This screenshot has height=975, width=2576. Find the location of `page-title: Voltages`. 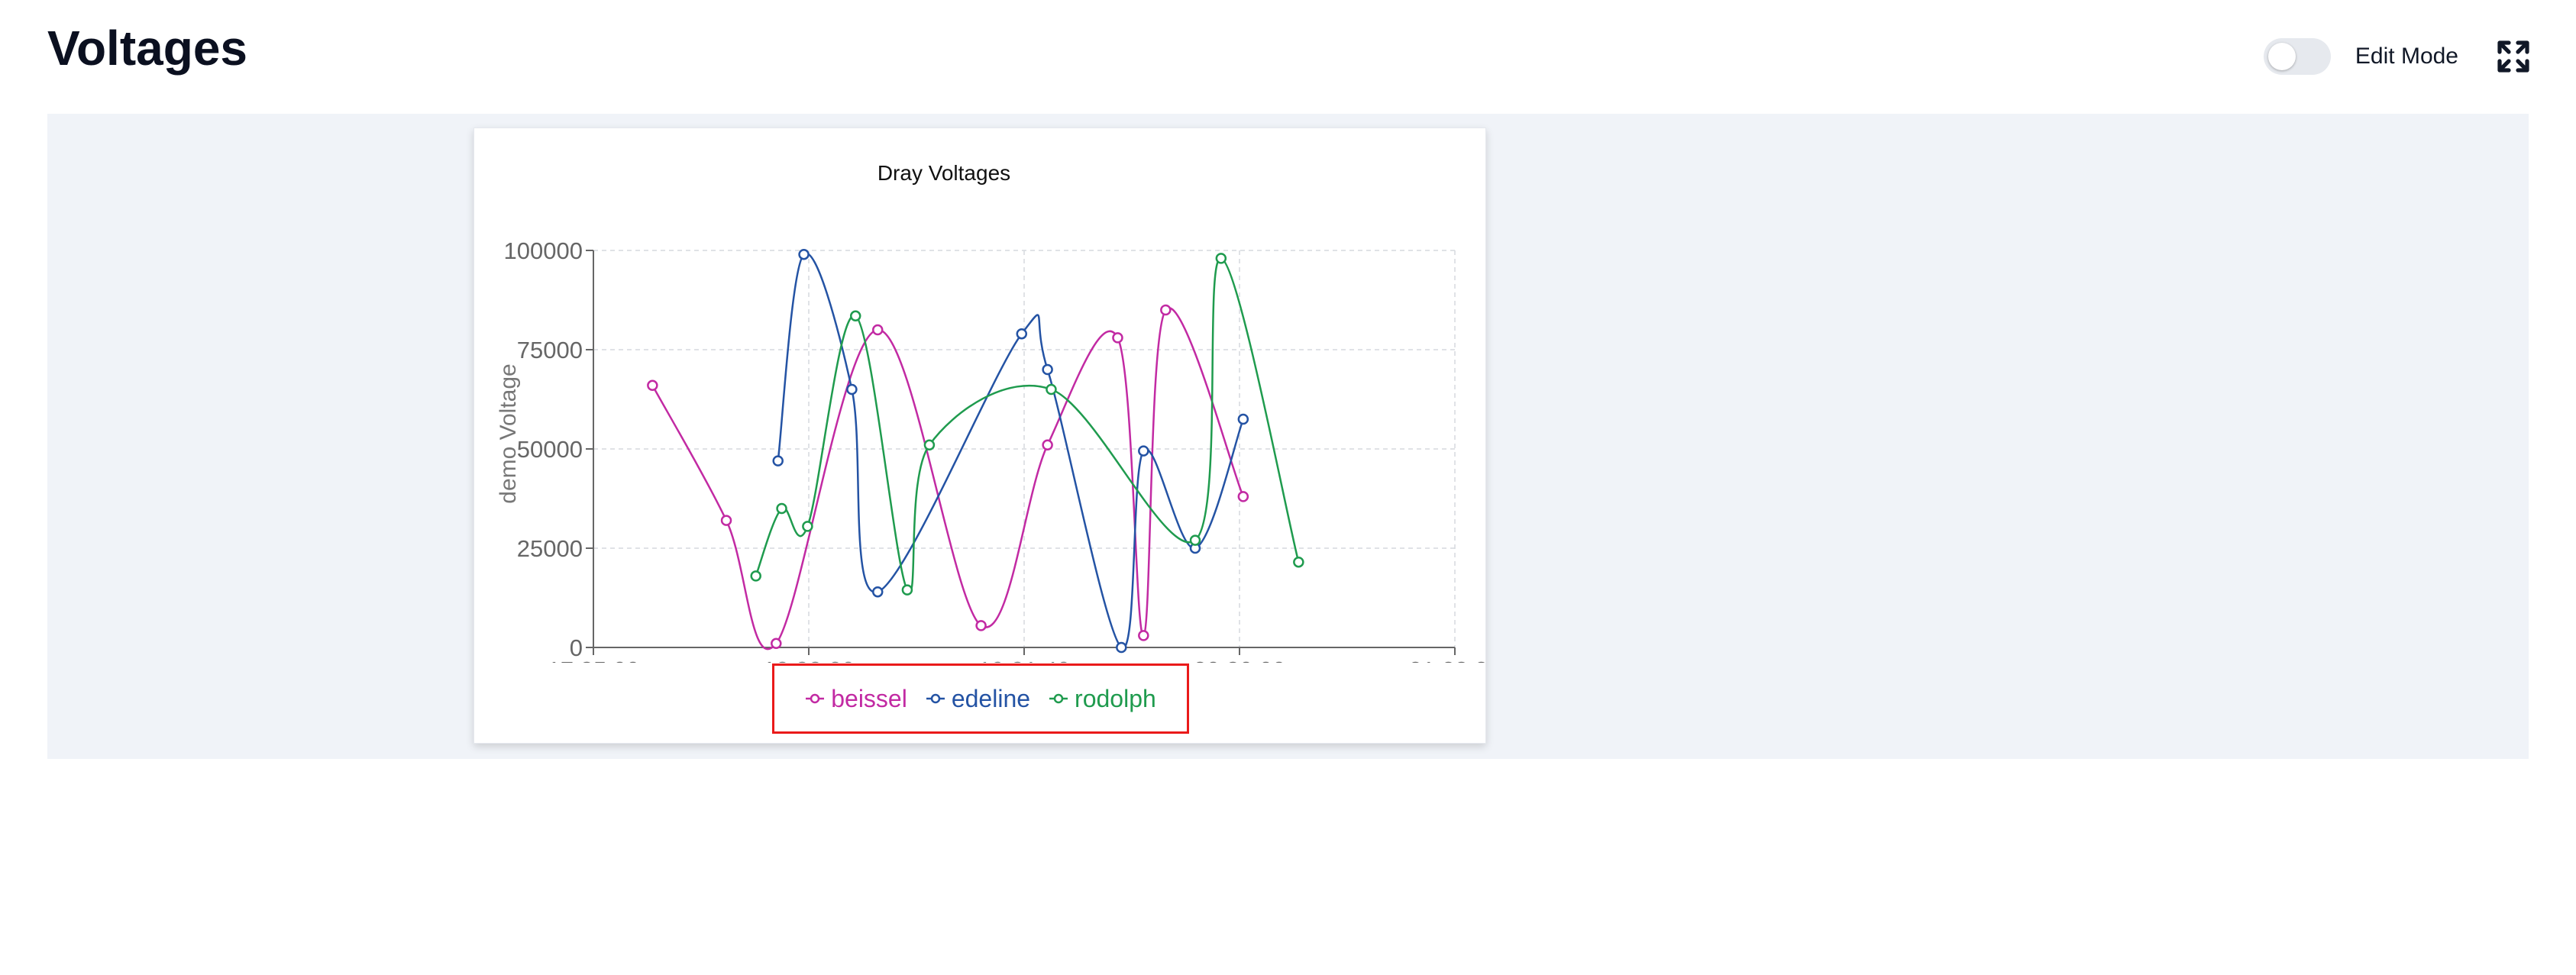

page-title: Voltages is located at coordinates (147, 48).